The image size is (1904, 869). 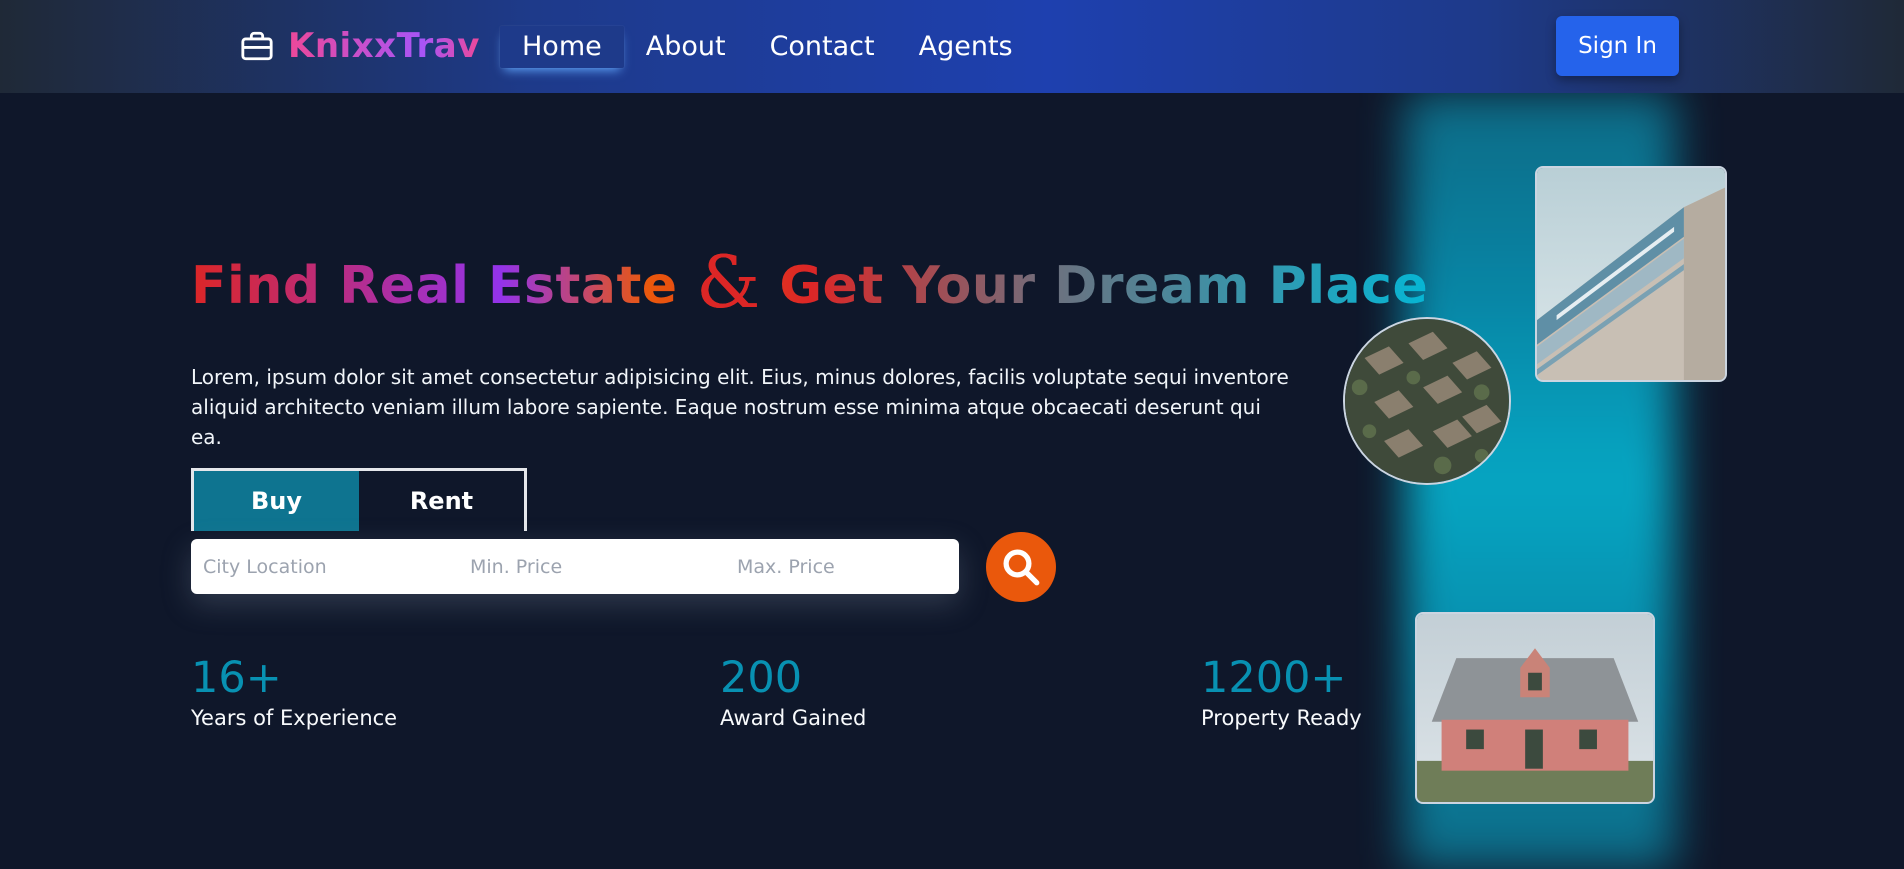 What do you see at coordinates (728, 282) in the screenshot?
I see `hero-title-ampersand: &` at bounding box center [728, 282].